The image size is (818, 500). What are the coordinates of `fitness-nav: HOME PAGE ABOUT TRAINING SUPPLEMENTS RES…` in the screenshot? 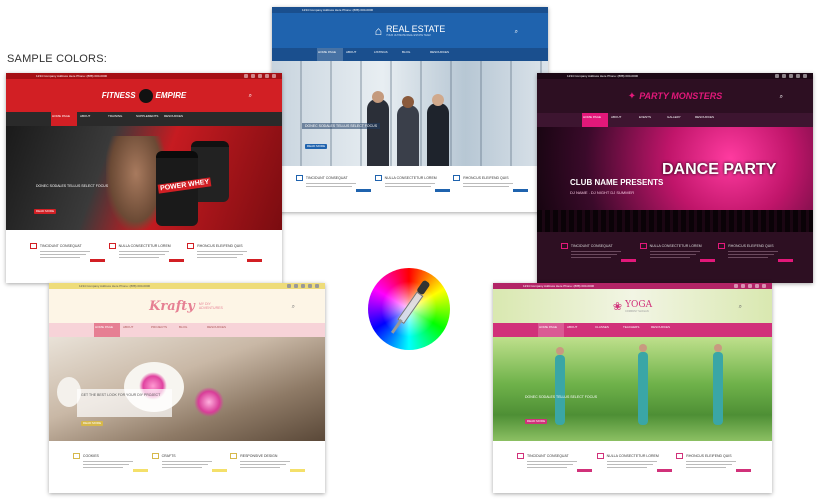 It's located at (144, 119).